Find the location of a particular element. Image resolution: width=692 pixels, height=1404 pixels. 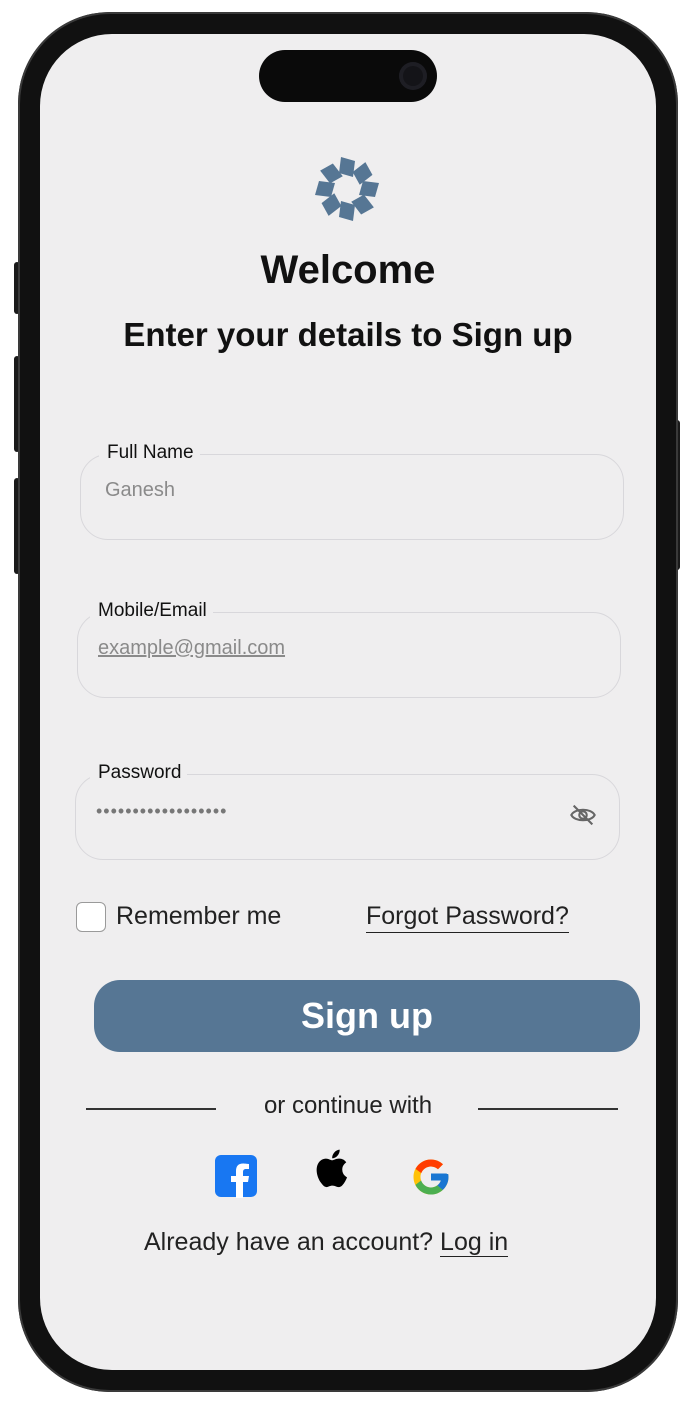

apple-icon is located at coordinates (334, 1168).